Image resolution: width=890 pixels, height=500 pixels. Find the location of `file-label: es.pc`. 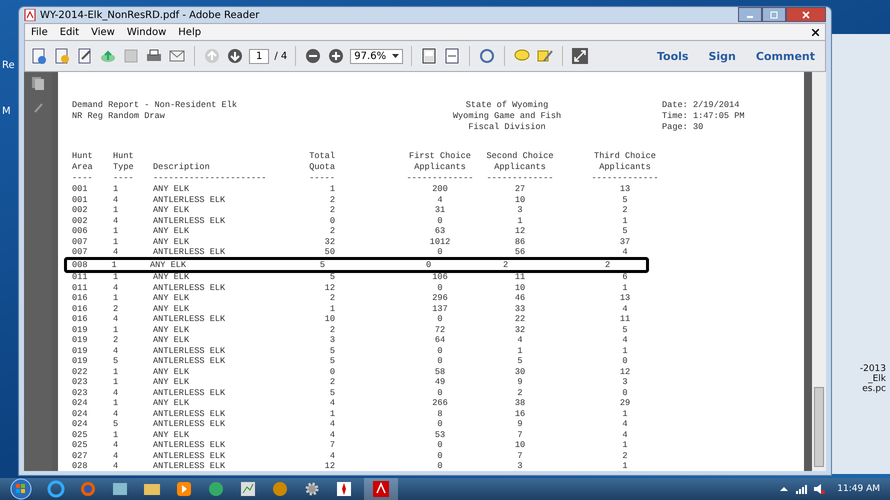

file-label: es.pc is located at coordinates (874, 389).